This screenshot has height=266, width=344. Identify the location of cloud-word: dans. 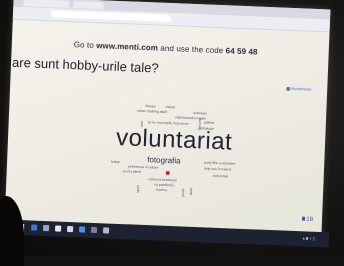
(191, 191).